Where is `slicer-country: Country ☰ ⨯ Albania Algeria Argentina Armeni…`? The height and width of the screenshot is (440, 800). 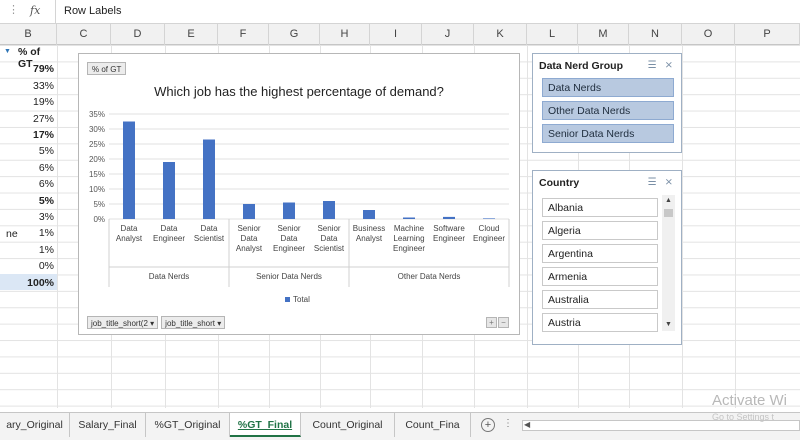 slicer-country: Country ☰ ⨯ Albania Algeria Argentina Armeni… is located at coordinates (607, 257).